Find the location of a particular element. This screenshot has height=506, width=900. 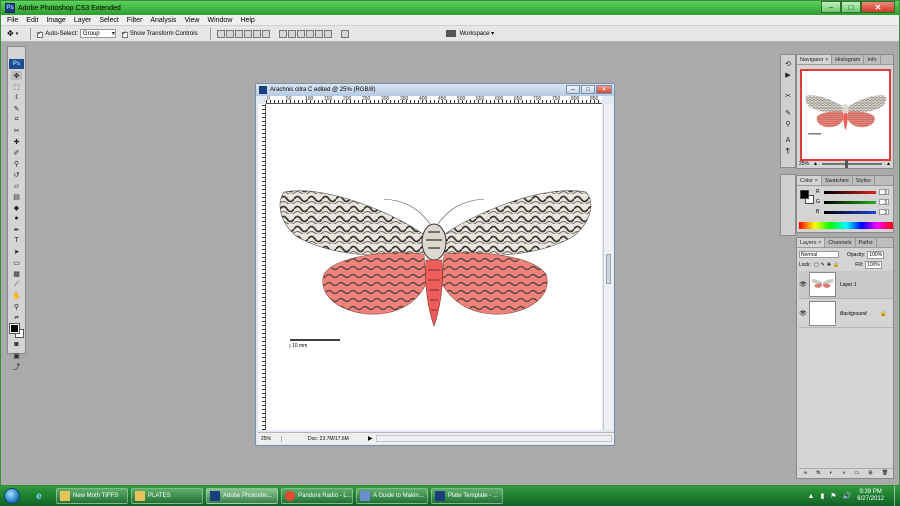

workspace-switcher: Workspace ▾ is located at coordinates (469, 33).